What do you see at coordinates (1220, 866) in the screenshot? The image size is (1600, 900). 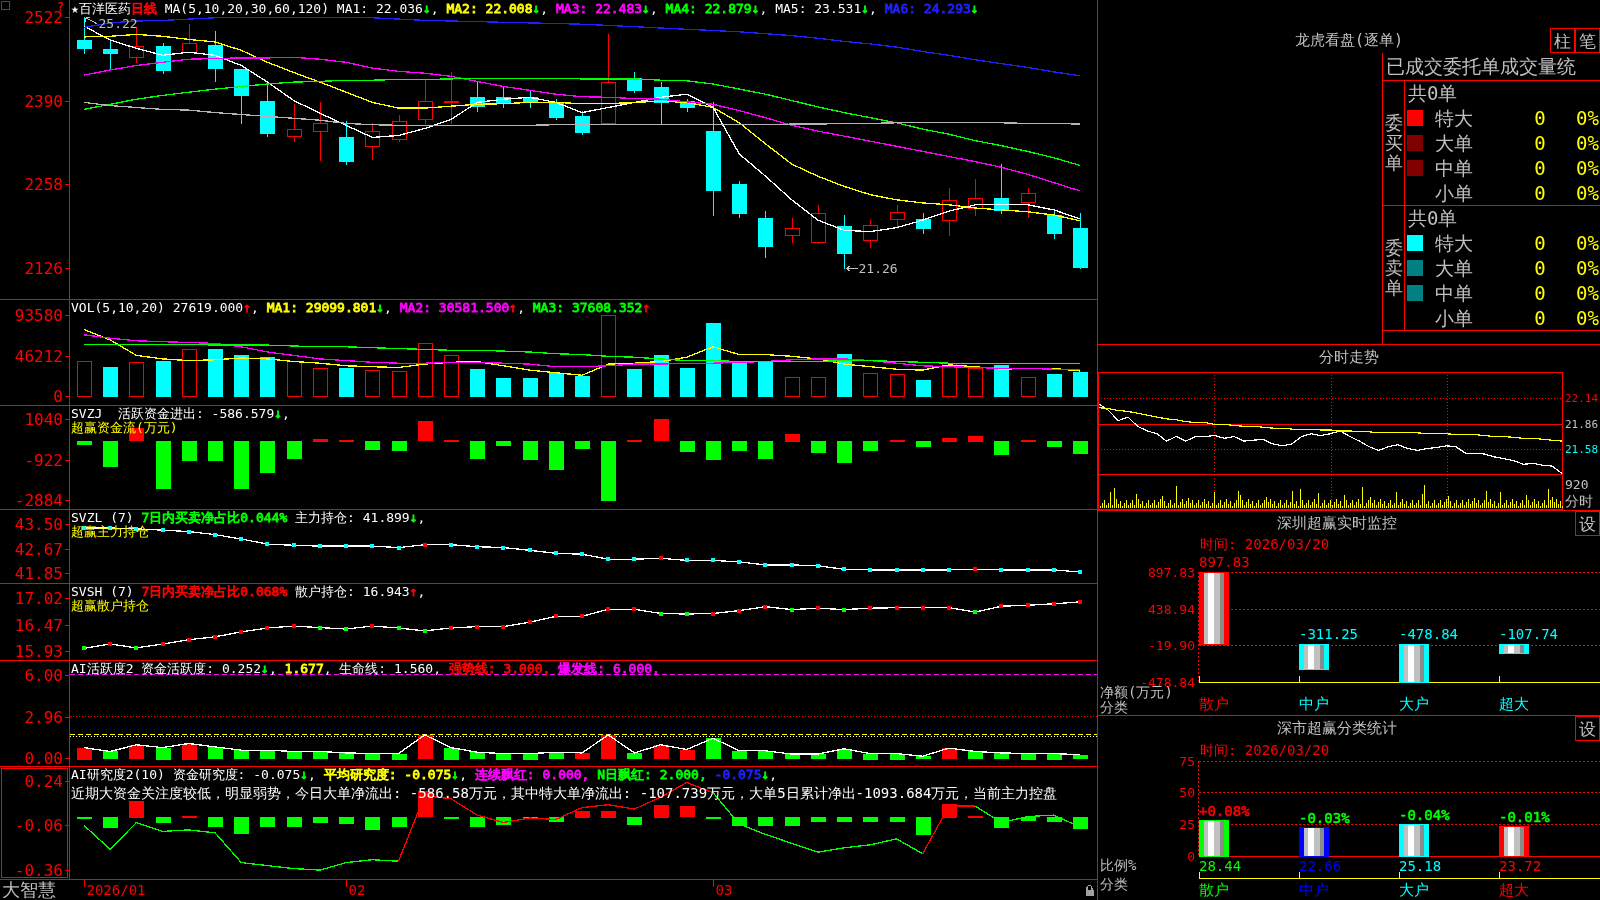 I see `value-label: 28.44` at bounding box center [1220, 866].